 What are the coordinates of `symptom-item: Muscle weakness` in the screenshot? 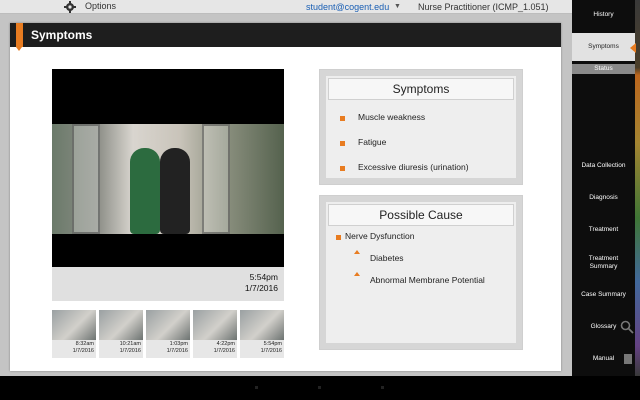 It's located at (392, 117).